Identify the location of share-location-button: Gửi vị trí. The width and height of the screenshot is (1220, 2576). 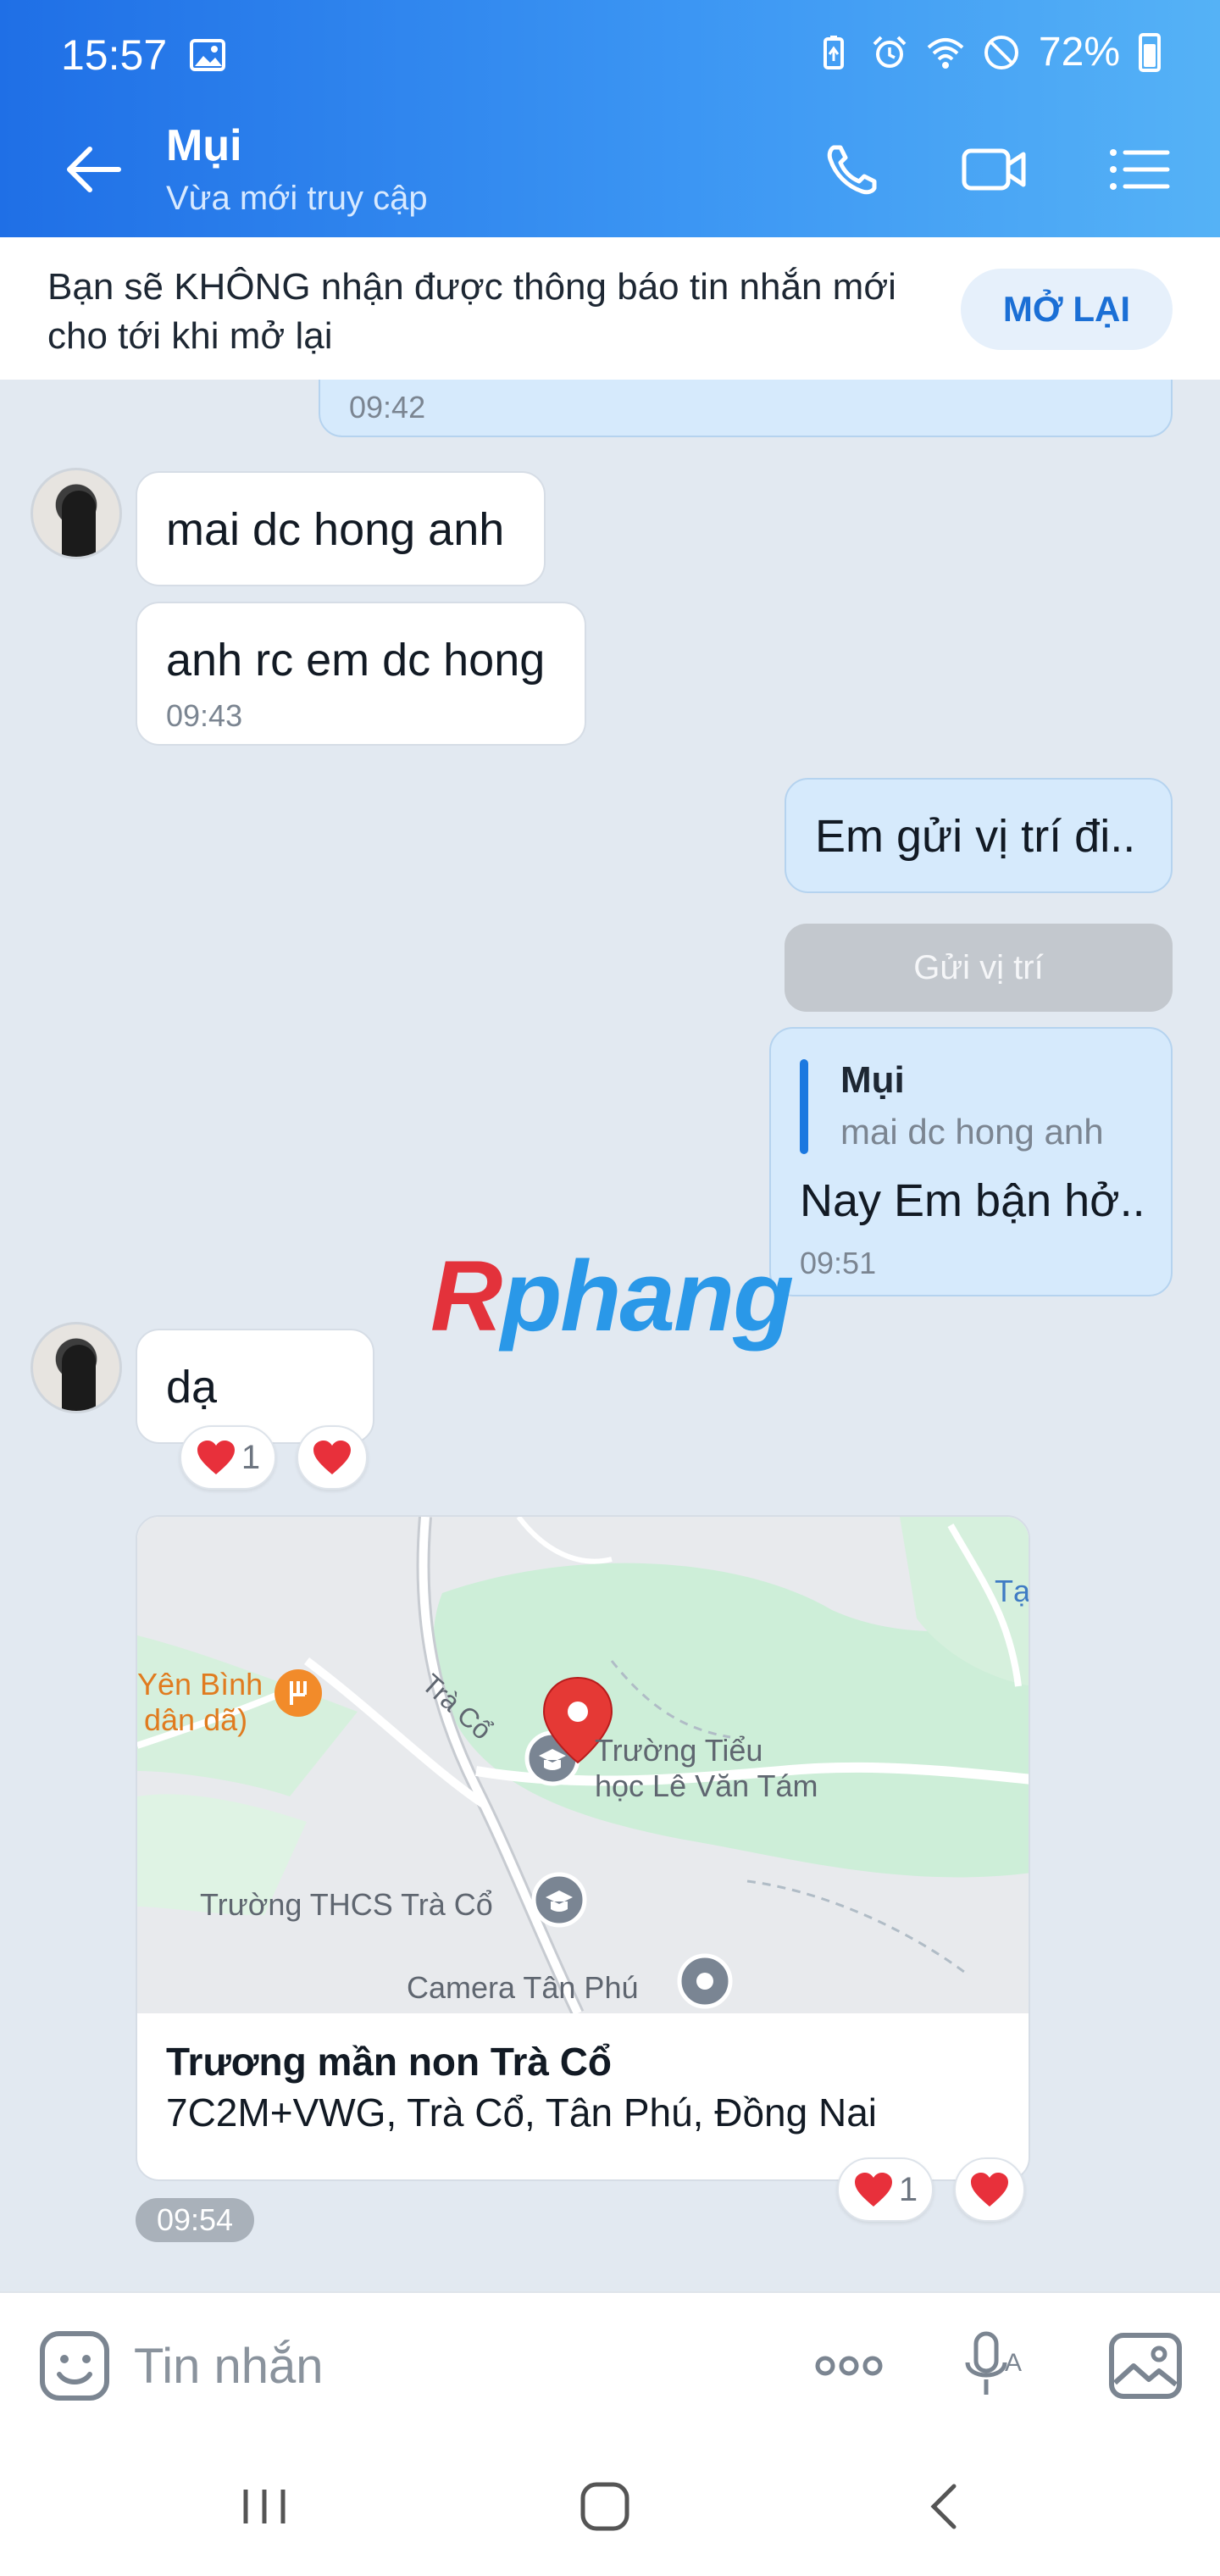
(979, 968).